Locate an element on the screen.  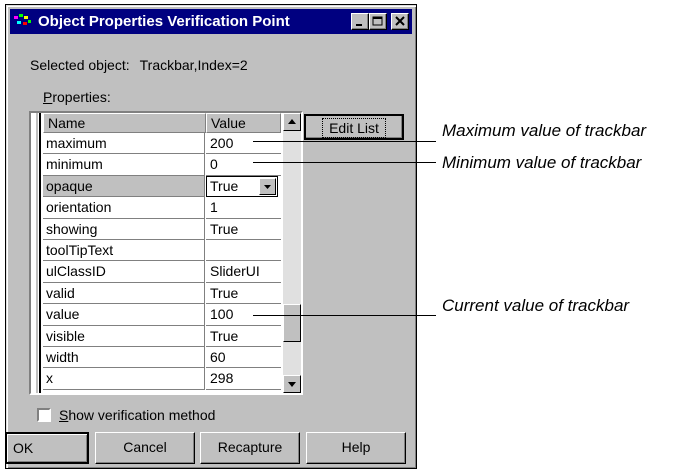
table-row: orientation 1 is located at coordinates (162, 208).